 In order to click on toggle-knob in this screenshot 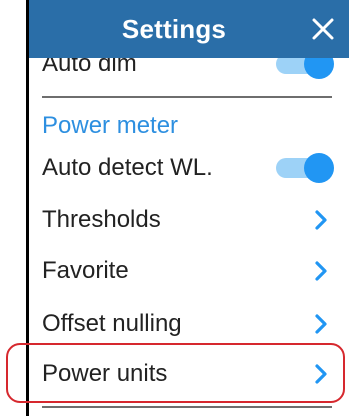, I will do `click(319, 168)`.